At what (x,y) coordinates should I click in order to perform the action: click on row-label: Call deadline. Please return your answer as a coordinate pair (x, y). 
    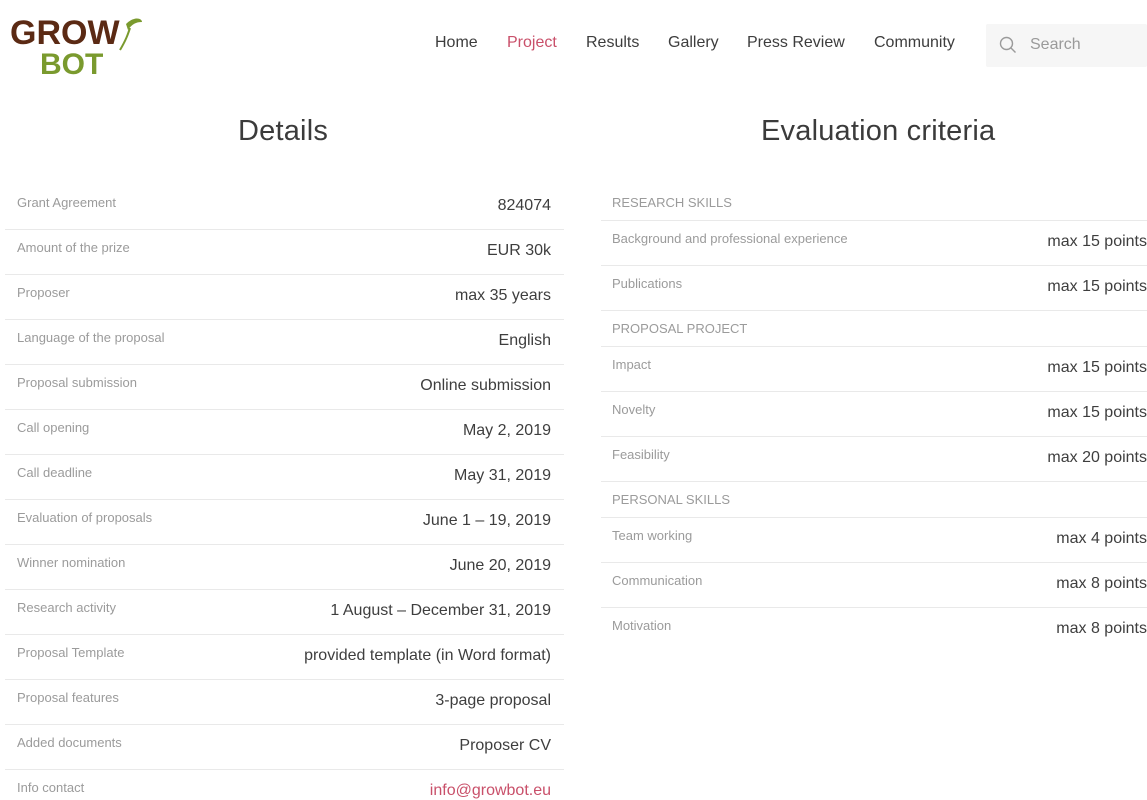
    Looking at the image, I should click on (55, 472).